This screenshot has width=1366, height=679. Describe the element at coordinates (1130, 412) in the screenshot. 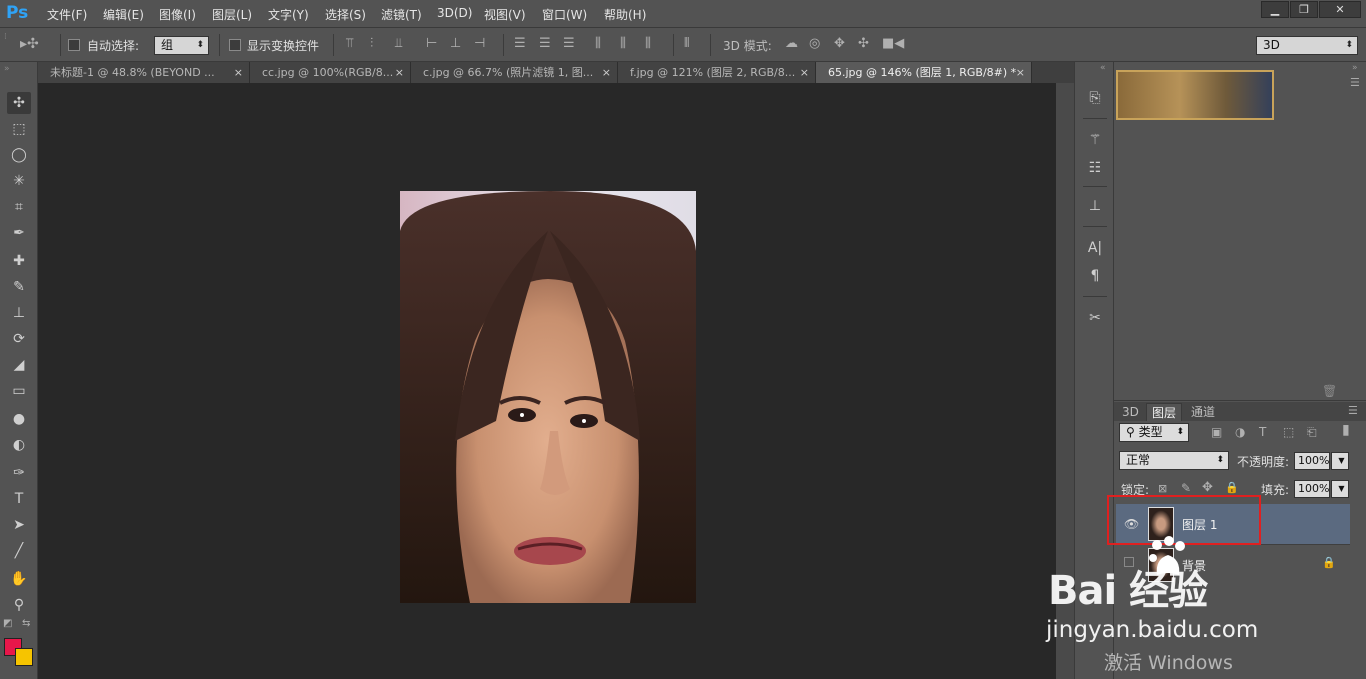

I see `tab-3d: 3D` at that location.